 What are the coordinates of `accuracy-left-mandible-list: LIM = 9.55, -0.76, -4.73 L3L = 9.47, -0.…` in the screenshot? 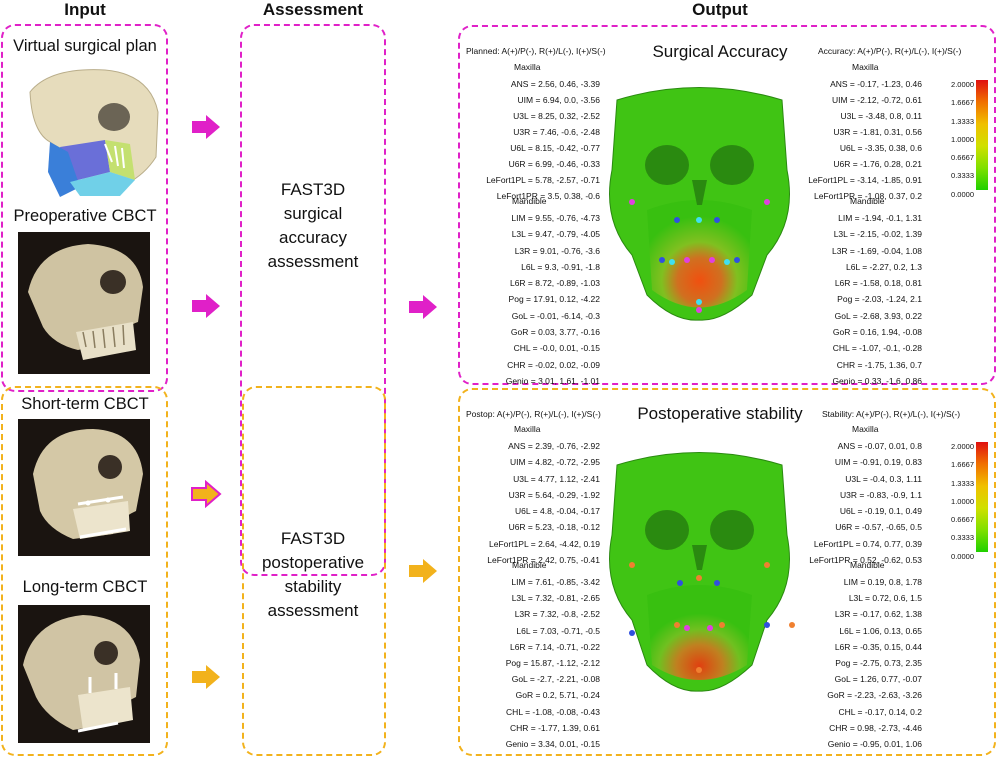 It's located at (553, 299).